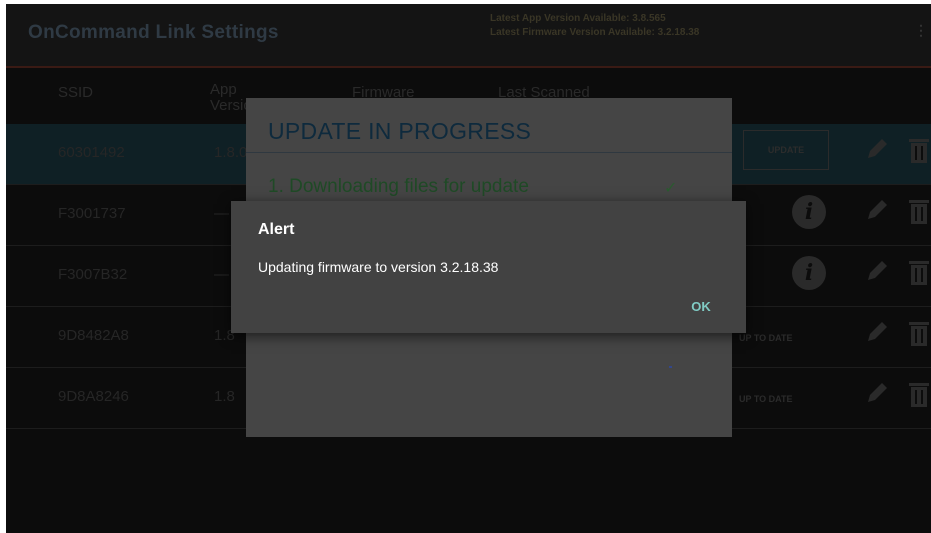 The height and width of the screenshot is (533, 931). I want to click on ok-button: OK, so click(701, 307).